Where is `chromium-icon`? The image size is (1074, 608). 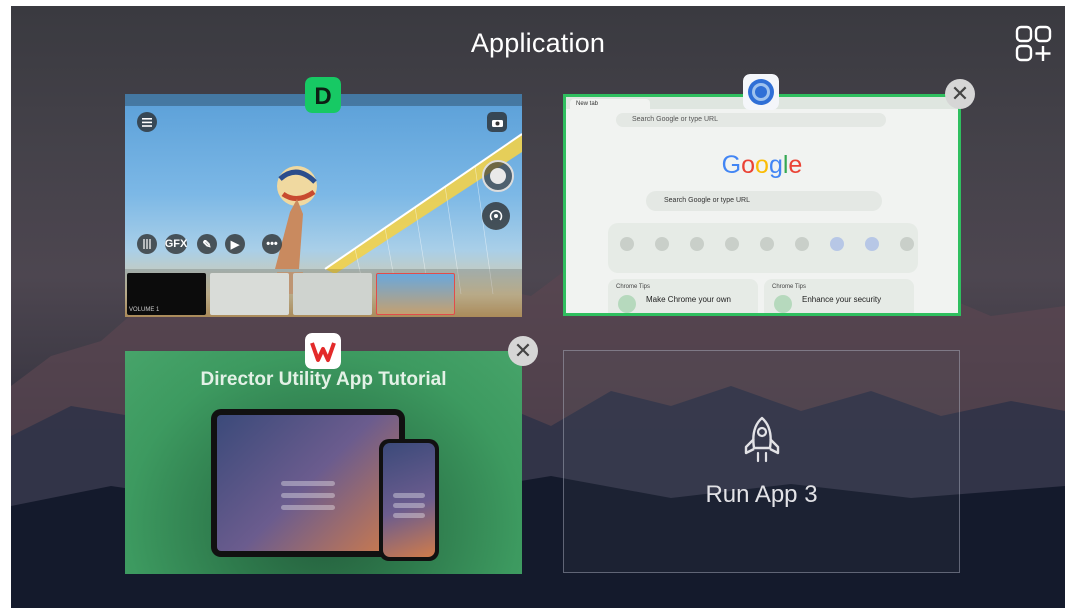 chromium-icon is located at coordinates (761, 92).